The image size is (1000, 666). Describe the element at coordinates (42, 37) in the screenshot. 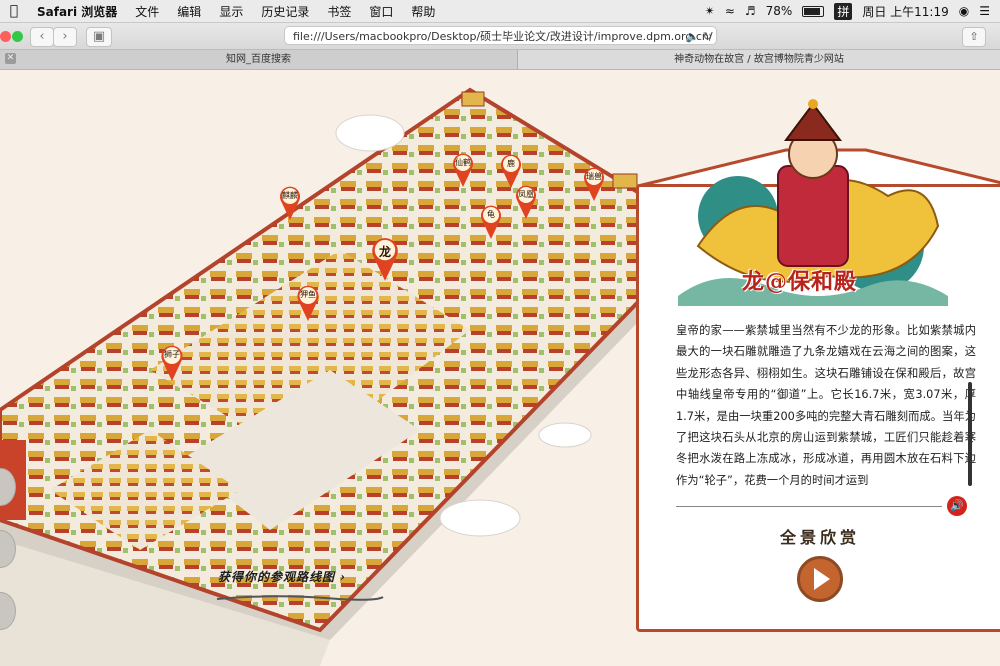

I see `back-button: ‹` at that location.